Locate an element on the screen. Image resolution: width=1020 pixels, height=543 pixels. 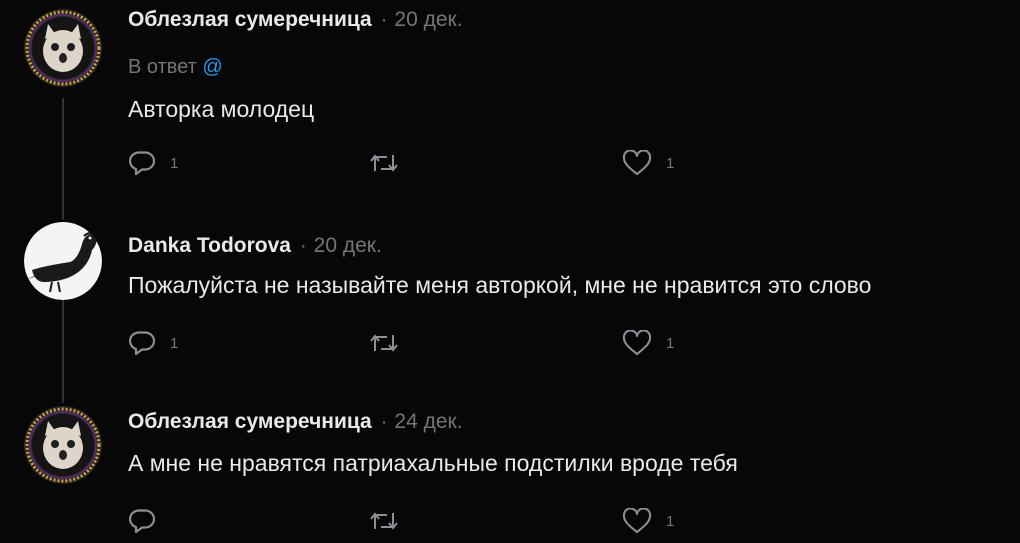
tweet-header: Облезлая сумеречница · 24 дек. is located at coordinates (295, 422).